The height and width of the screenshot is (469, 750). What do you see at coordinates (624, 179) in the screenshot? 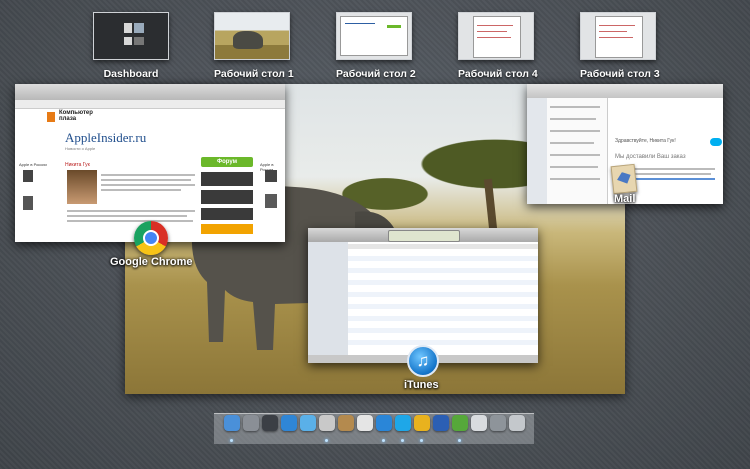
I see `mail-app-icon` at bounding box center [624, 179].